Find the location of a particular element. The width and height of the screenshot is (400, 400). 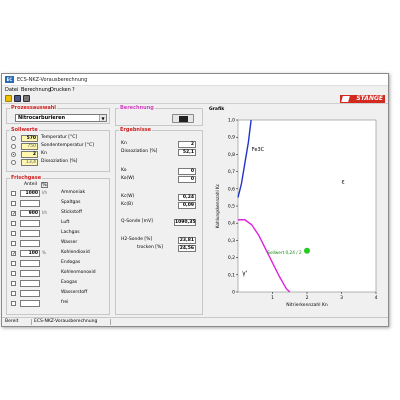

res-trocken-label: trocken [%] is located at coordinates (150, 247).